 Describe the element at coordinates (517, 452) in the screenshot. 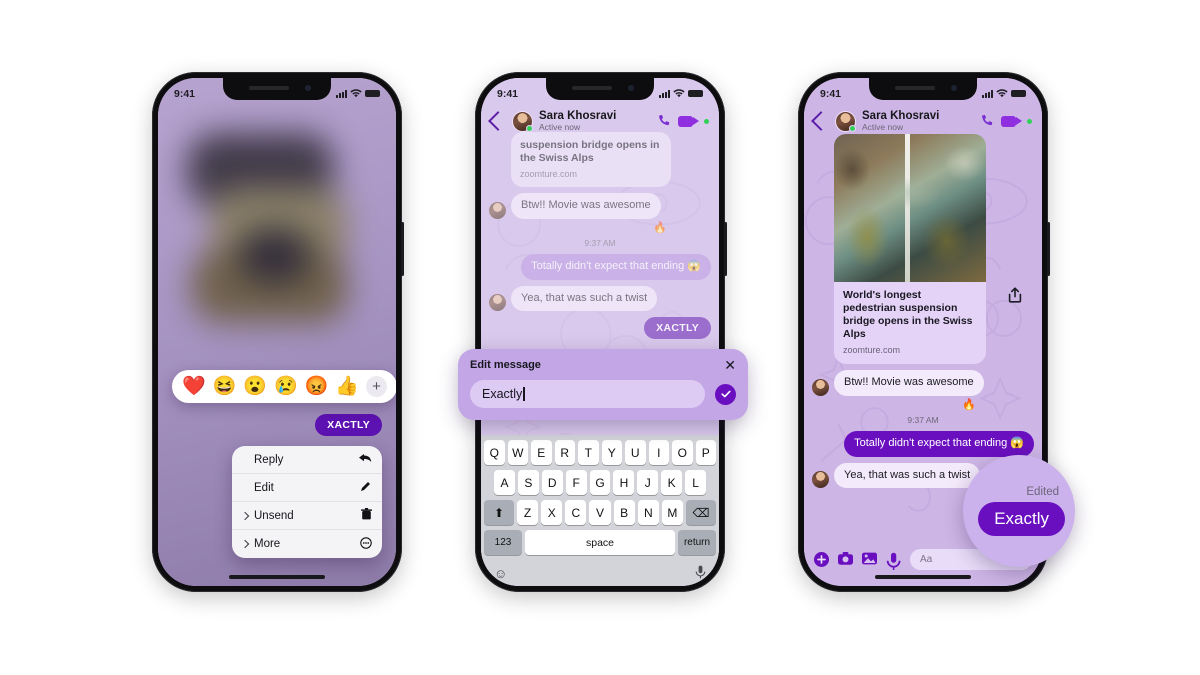

I see `key-w: W` at that location.